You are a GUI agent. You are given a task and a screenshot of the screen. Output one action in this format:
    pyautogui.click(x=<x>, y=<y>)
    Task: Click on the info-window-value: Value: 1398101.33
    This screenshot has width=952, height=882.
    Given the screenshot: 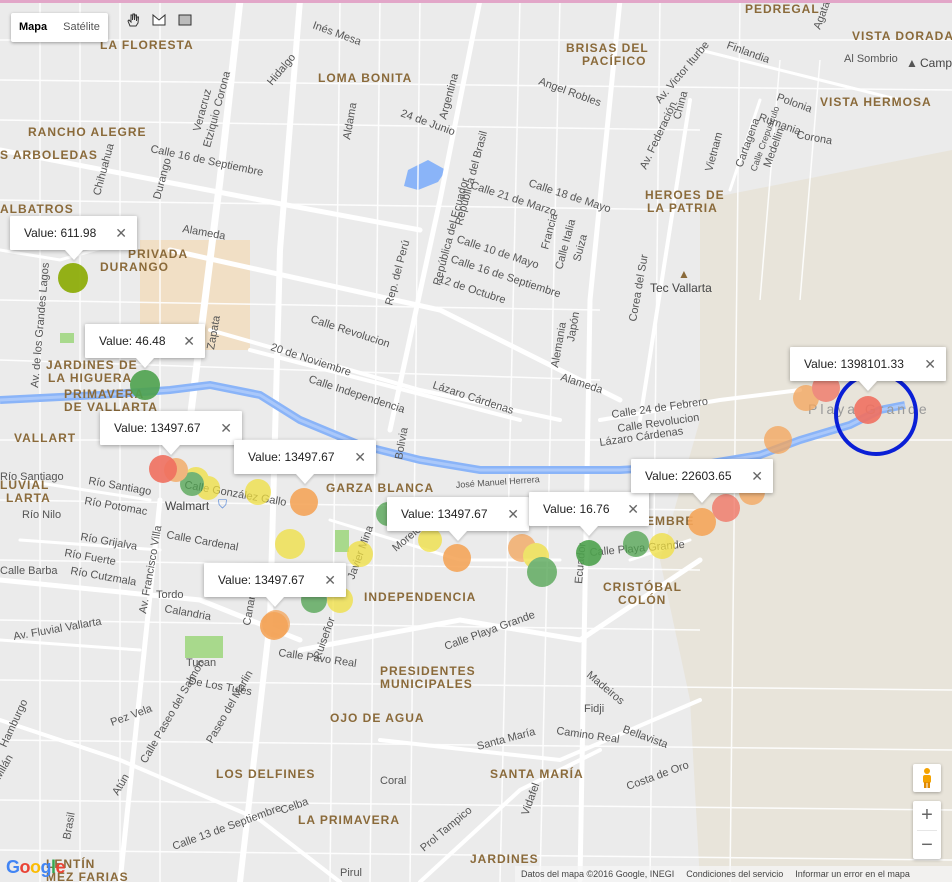 What is the action you would take?
    pyautogui.click(x=854, y=364)
    